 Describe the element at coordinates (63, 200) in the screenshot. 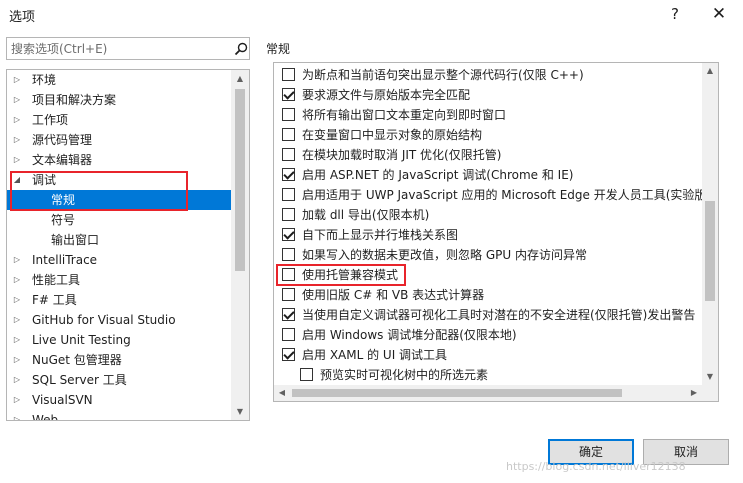

I see `tree-item-label: 常规` at that location.